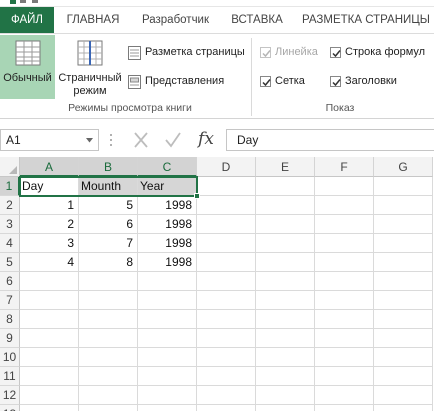  I want to click on cell-c8, so click(167, 319).